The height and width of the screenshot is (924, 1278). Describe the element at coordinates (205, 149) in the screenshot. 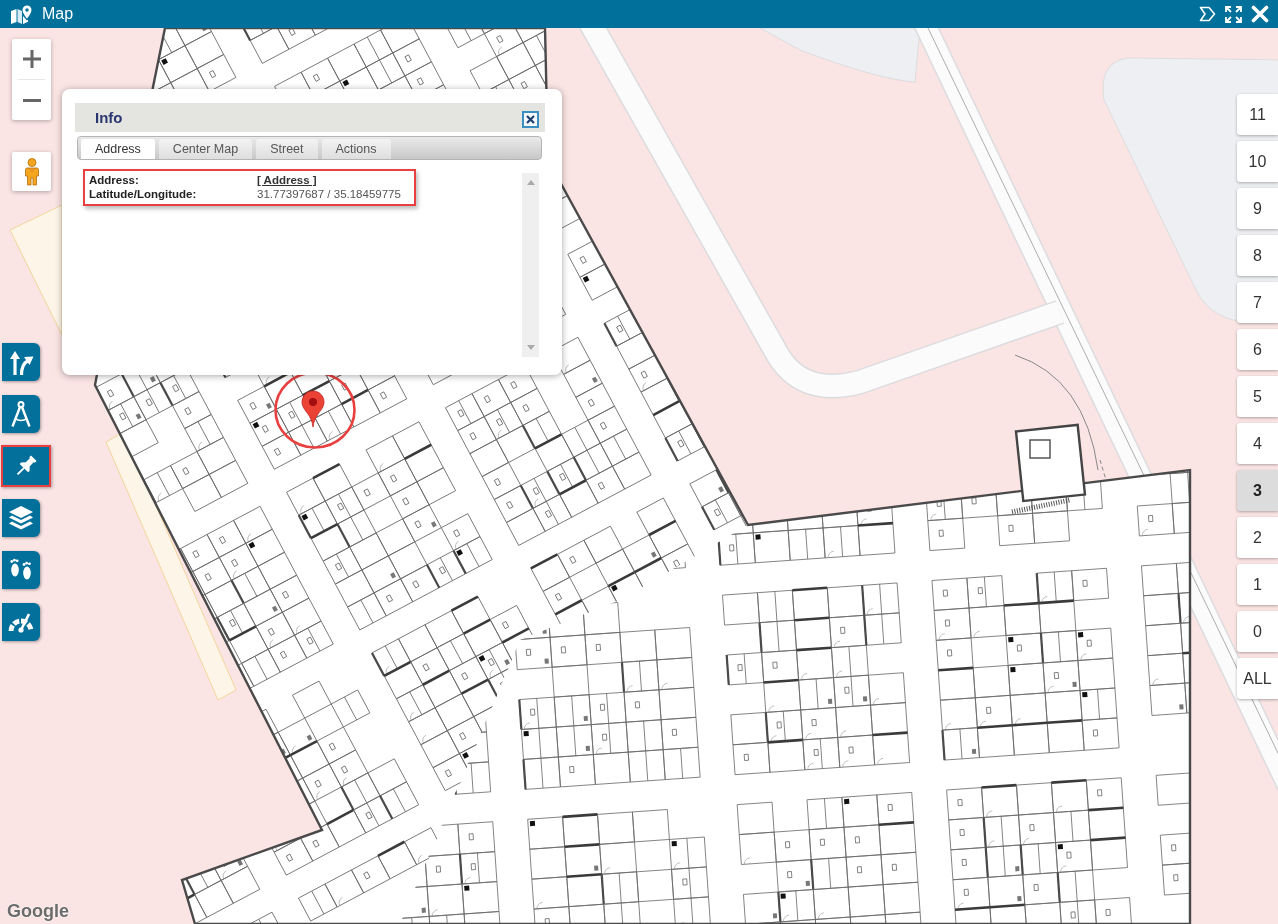

I see `tab: Center Map` at that location.